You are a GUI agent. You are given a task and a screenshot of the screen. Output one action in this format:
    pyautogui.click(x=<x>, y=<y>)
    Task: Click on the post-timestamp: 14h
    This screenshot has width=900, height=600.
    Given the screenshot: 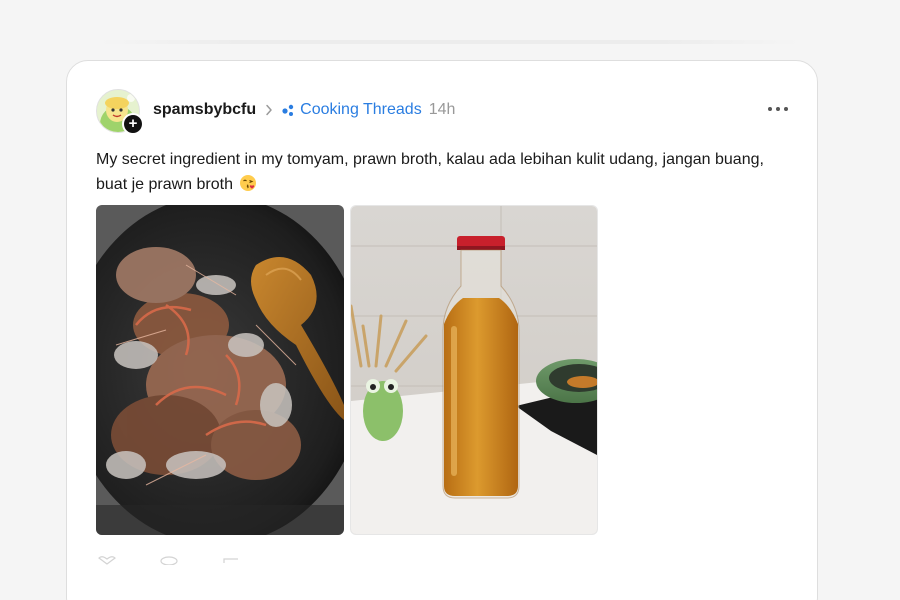 What is the action you would take?
    pyautogui.click(x=442, y=109)
    